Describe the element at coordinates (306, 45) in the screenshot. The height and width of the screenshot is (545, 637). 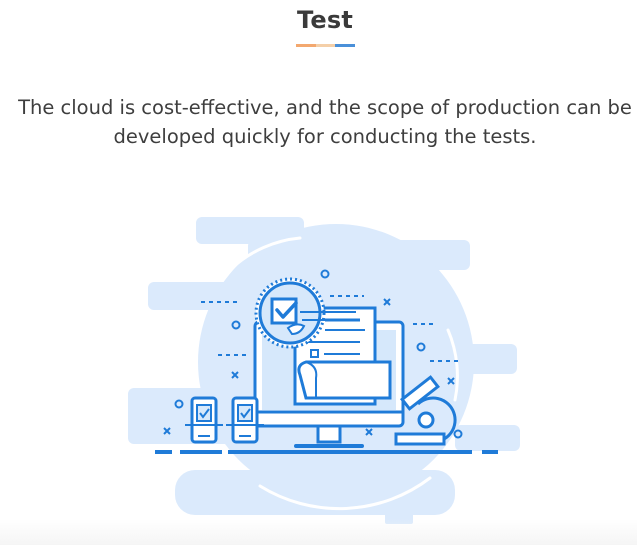
I see `underline-segment-orange` at that location.